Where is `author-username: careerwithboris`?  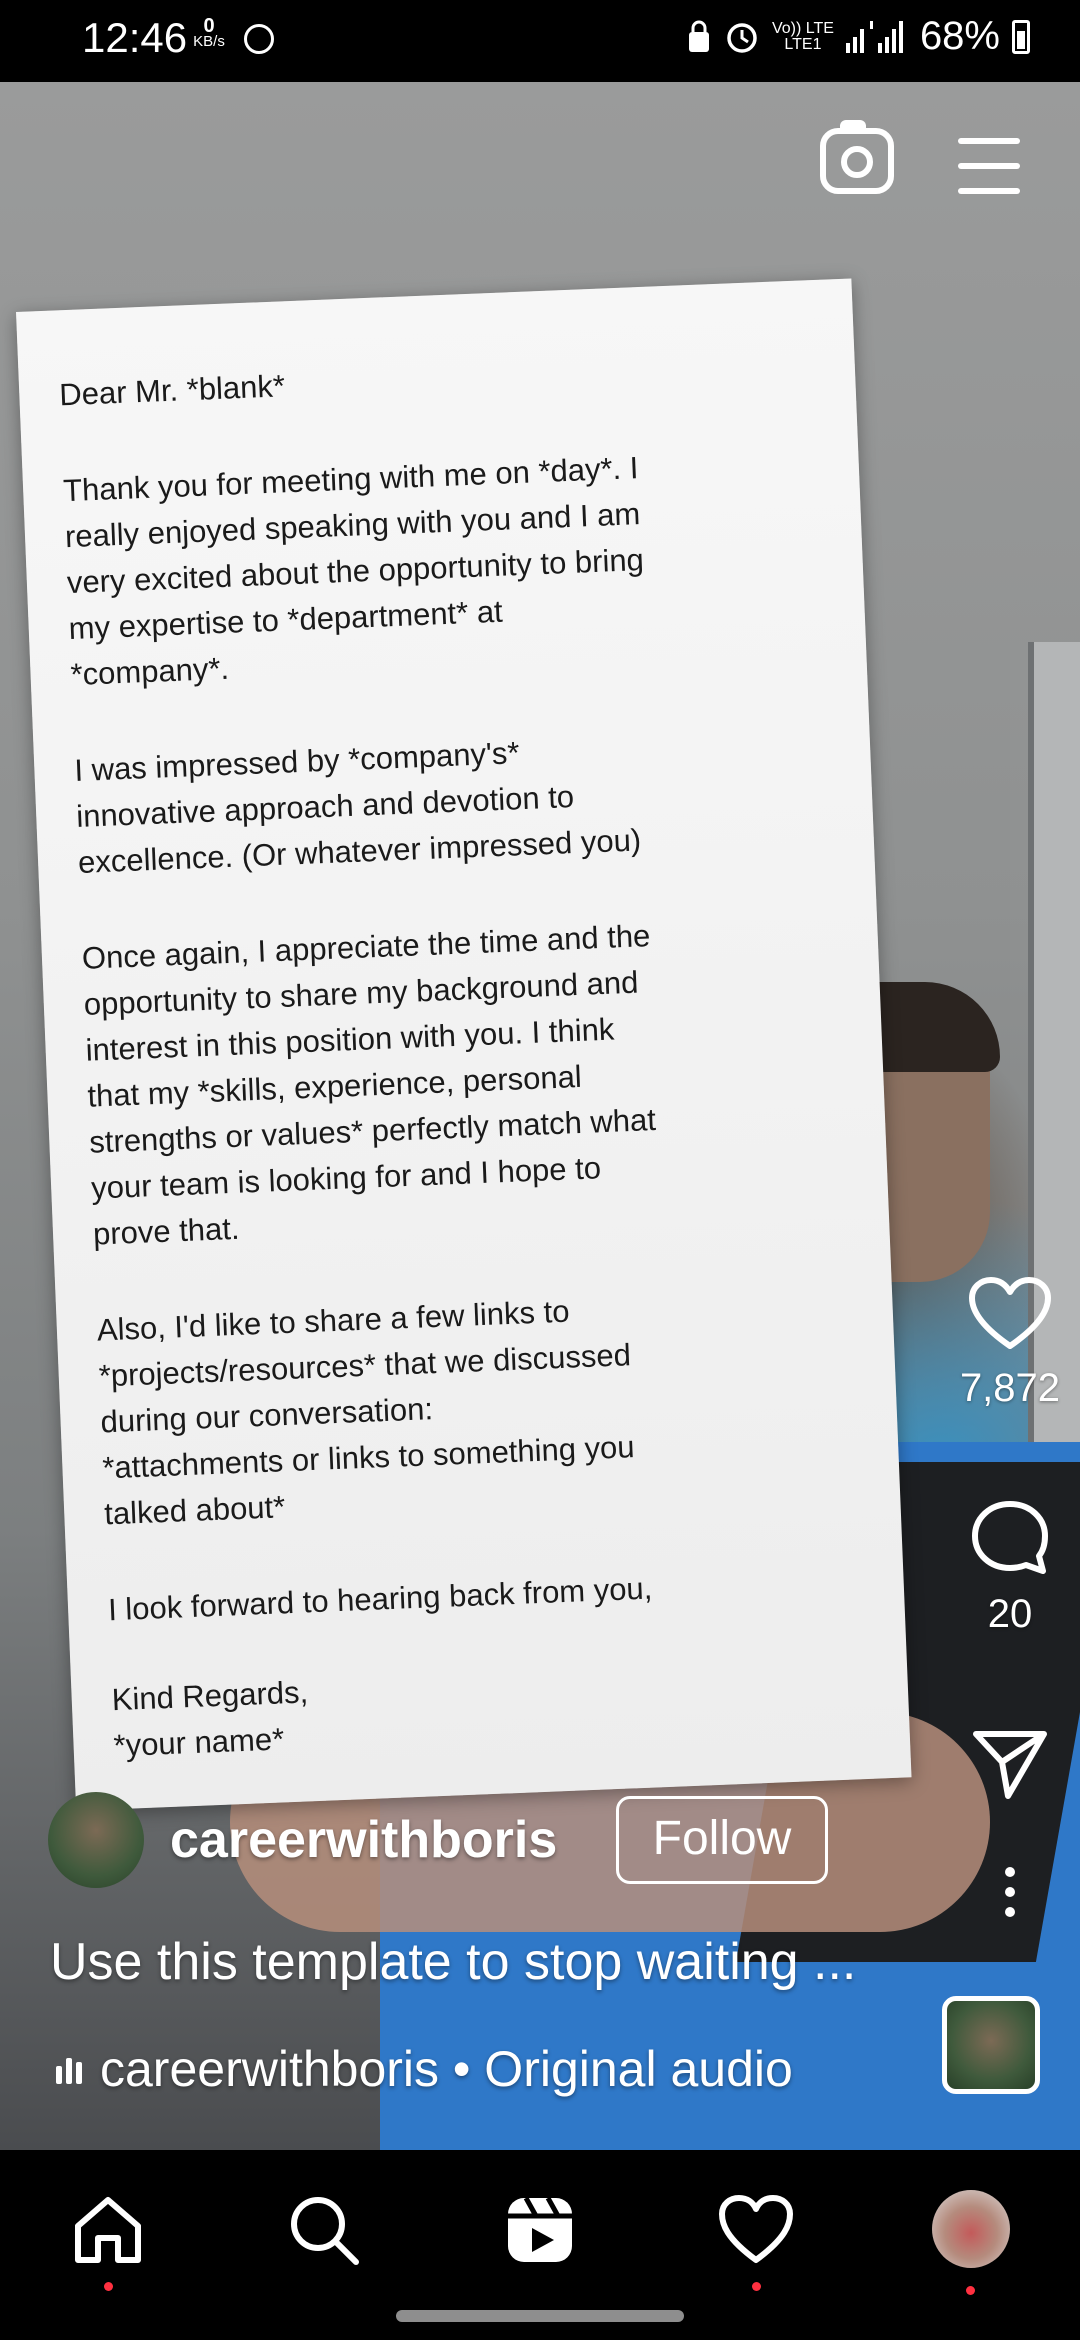
author-username: careerwithboris is located at coordinates (363, 1840).